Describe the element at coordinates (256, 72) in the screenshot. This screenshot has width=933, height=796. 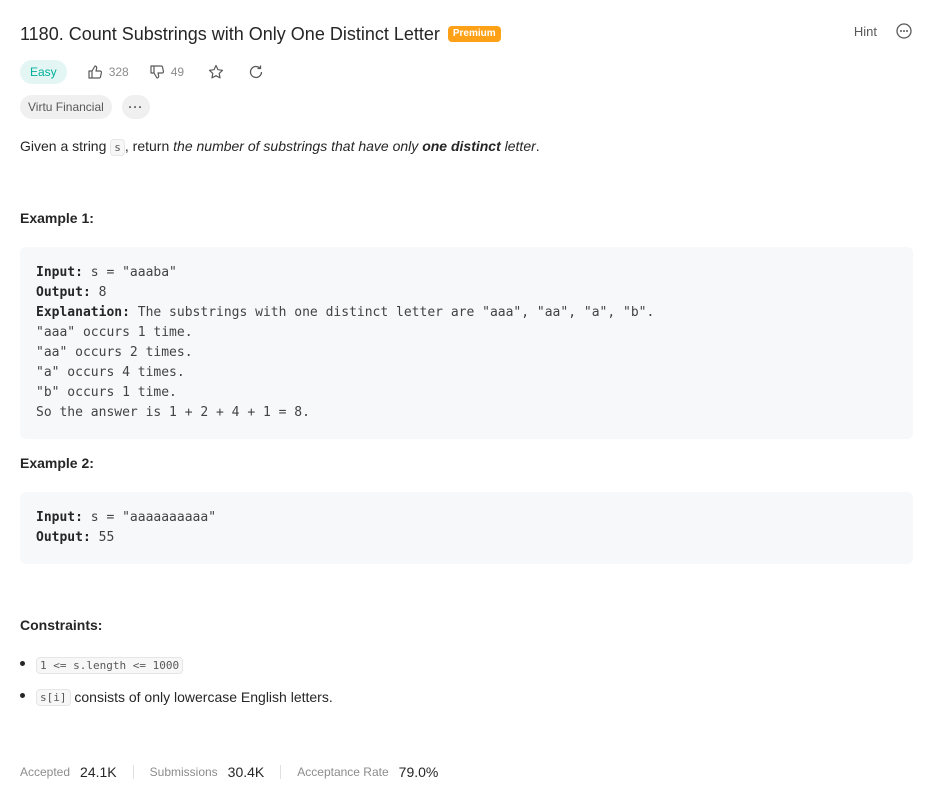
I see `refresh-icon` at that location.